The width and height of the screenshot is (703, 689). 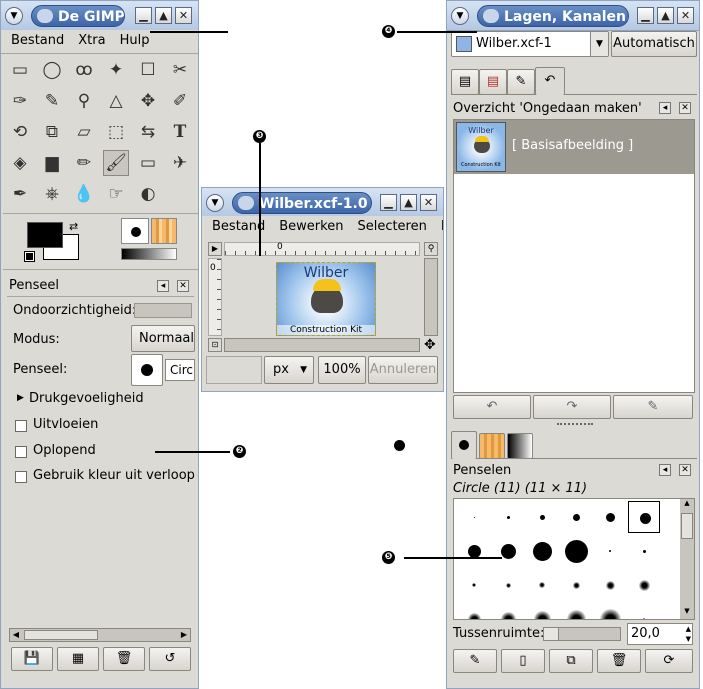 What do you see at coordinates (116, 70) in the screenshot?
I see `magic-wand-icon: ✦` at bounding box center [116, 70].